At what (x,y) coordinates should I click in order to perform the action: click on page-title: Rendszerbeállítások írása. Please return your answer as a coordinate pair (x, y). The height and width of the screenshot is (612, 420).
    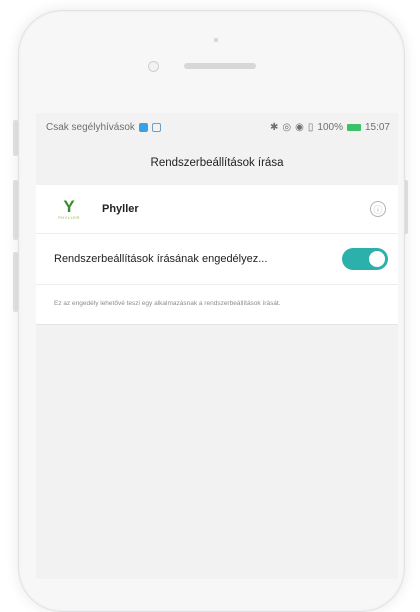
    Looking at the image, I should click on (217, 163).